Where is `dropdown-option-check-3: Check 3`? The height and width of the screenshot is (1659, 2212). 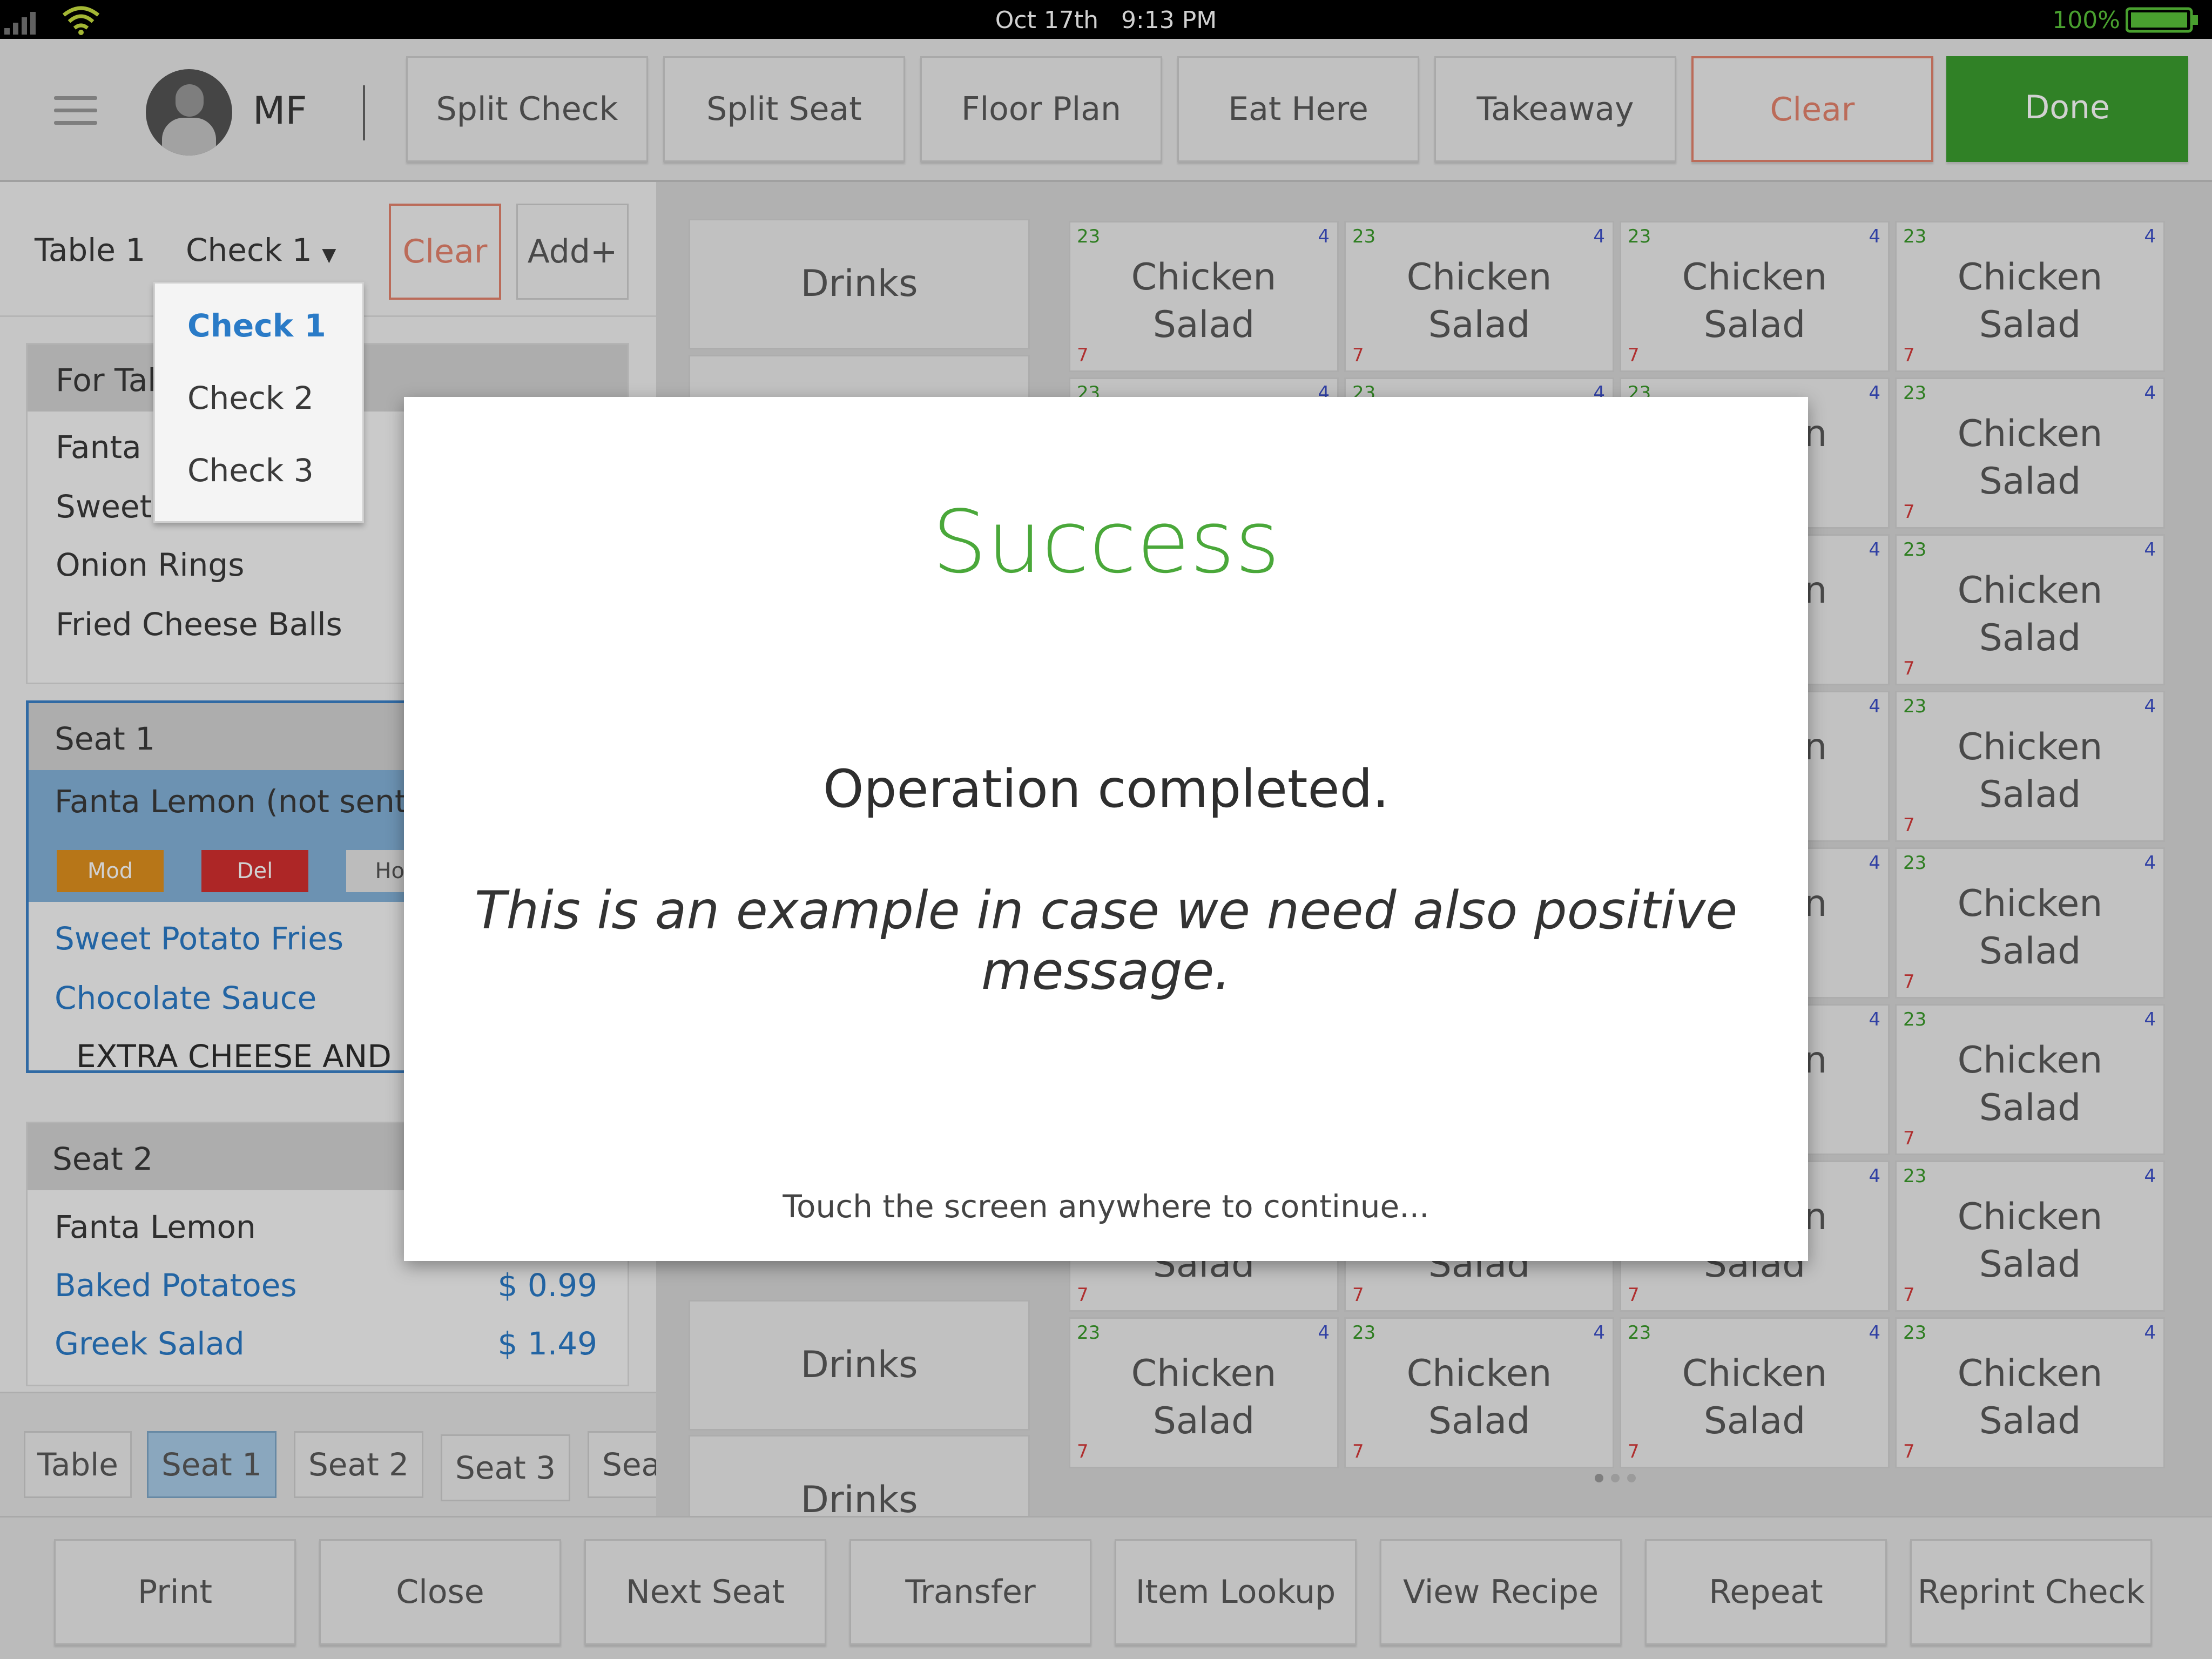 dropdown-option-check-3: Check 3 is located at coordinates (250, 470).